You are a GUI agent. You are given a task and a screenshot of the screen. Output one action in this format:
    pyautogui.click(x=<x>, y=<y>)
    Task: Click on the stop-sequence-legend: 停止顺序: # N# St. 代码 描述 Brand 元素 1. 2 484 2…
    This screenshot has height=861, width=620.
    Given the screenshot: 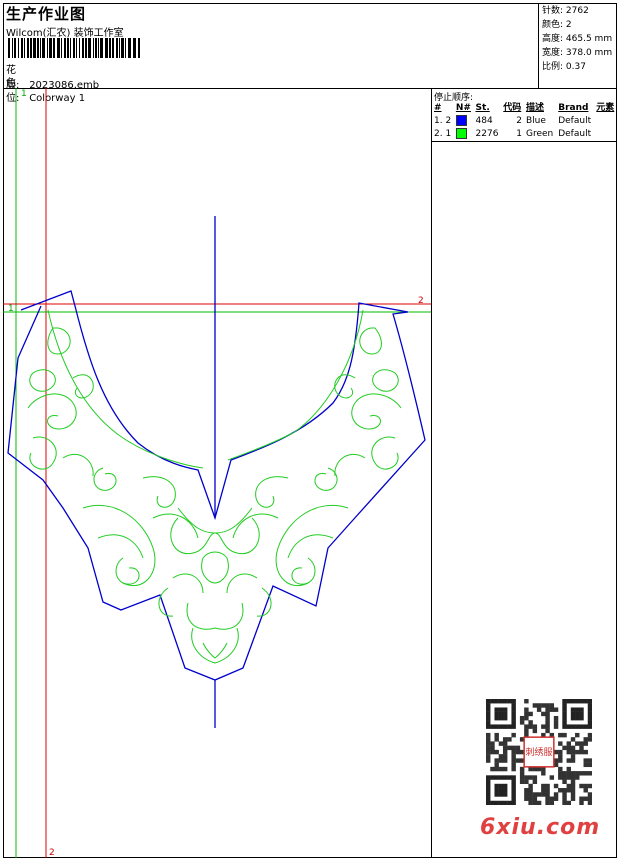 What is the action you would take?
    pyautogui.click(x=524, y=115)
    